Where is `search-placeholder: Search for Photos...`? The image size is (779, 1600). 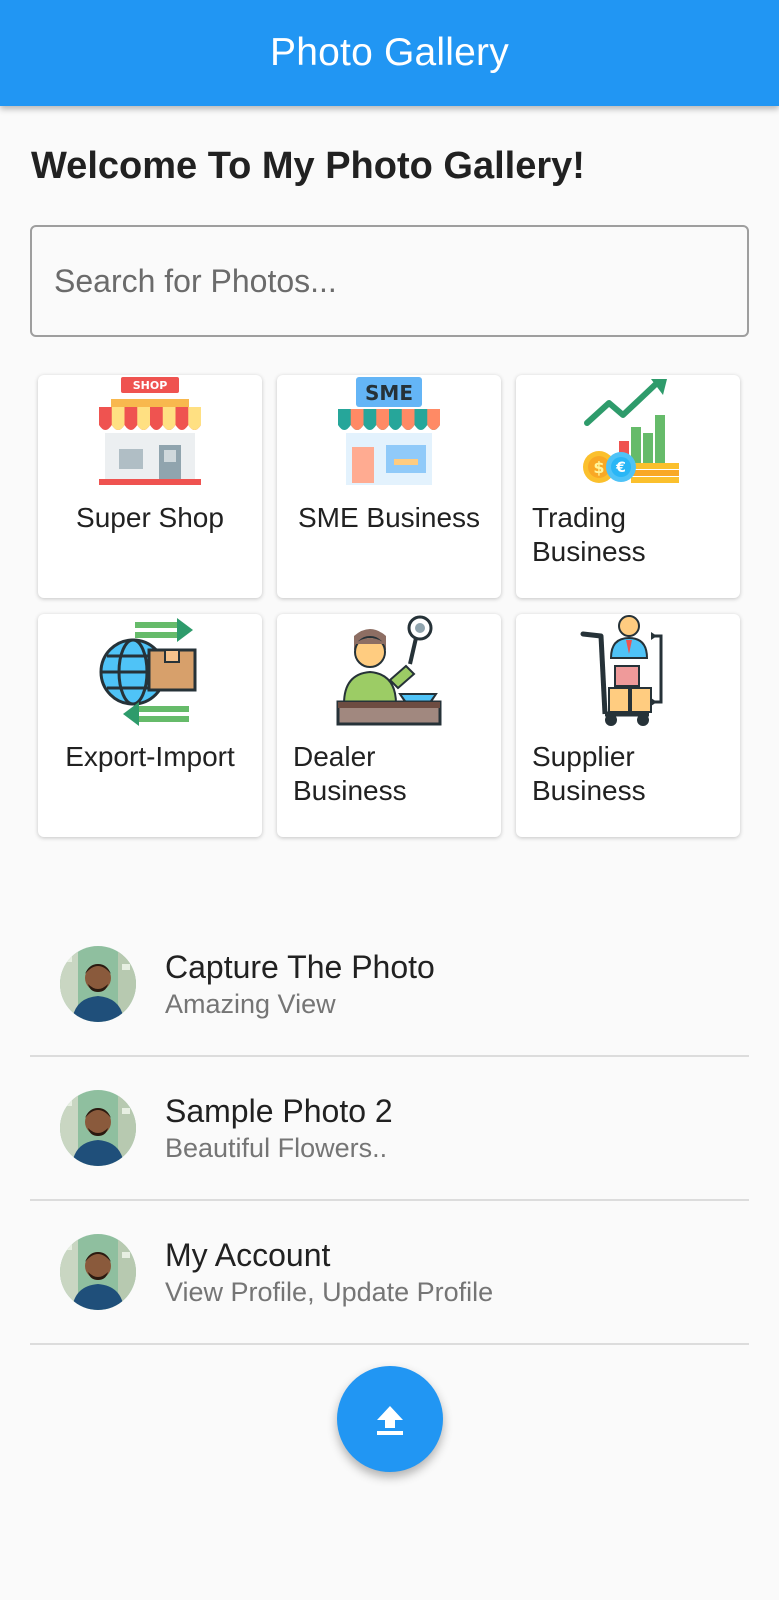 search-placeholder: Search for Photos... is located at coordinates (195, 280).